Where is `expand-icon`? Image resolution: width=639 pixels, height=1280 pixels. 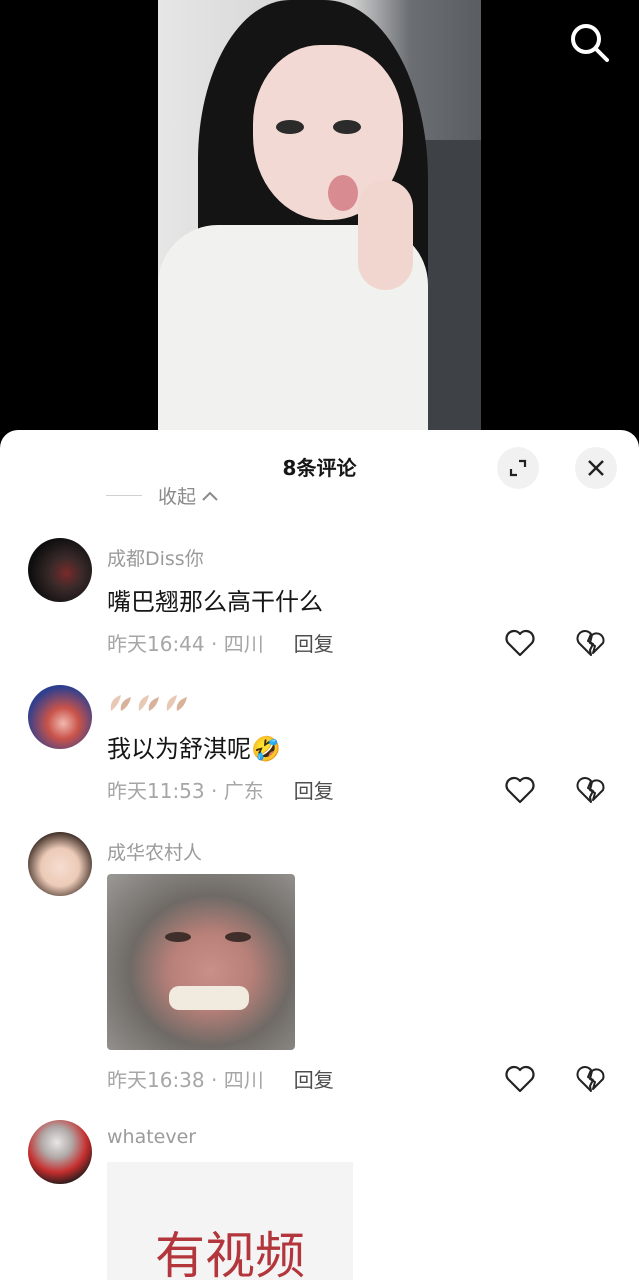
expand-icon is located at coordinates (518, 468).